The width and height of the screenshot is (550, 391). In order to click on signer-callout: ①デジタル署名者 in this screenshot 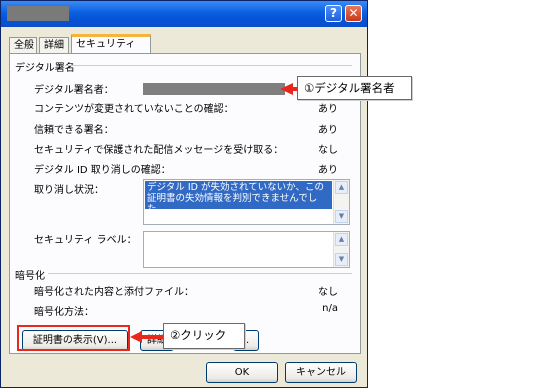, I will do `click(354, 88)`.